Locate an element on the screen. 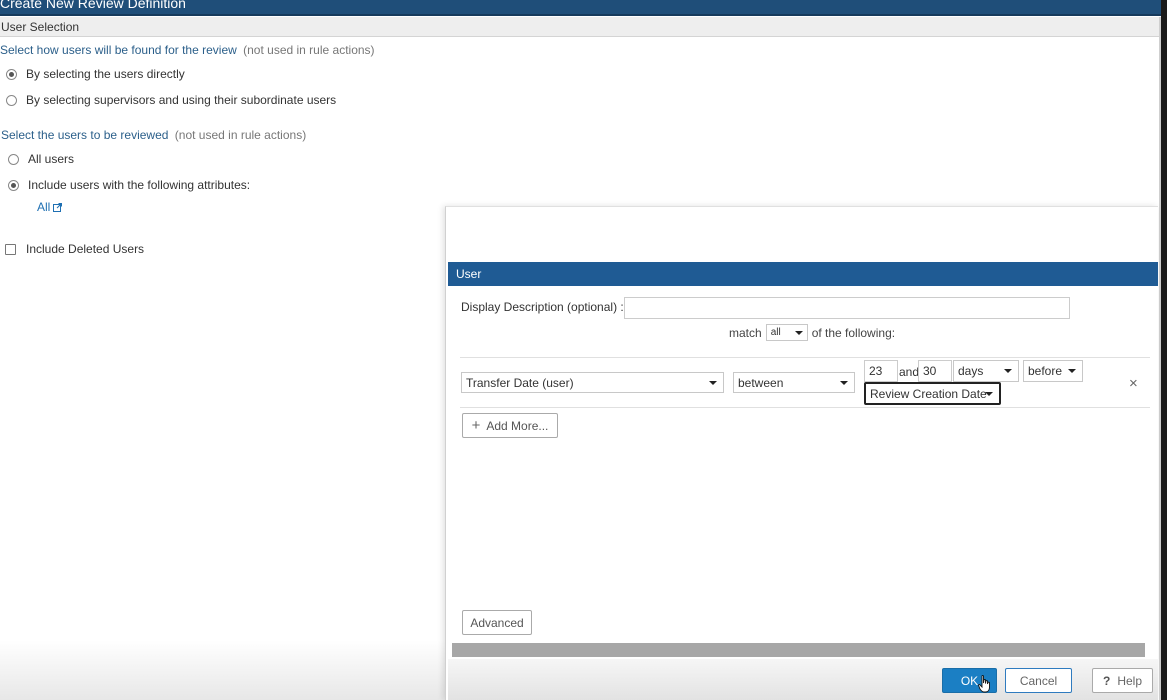 This screenshot has width=1167, height=700. reference-date-select: Review Creation Date is located at coordinates (932, 393).